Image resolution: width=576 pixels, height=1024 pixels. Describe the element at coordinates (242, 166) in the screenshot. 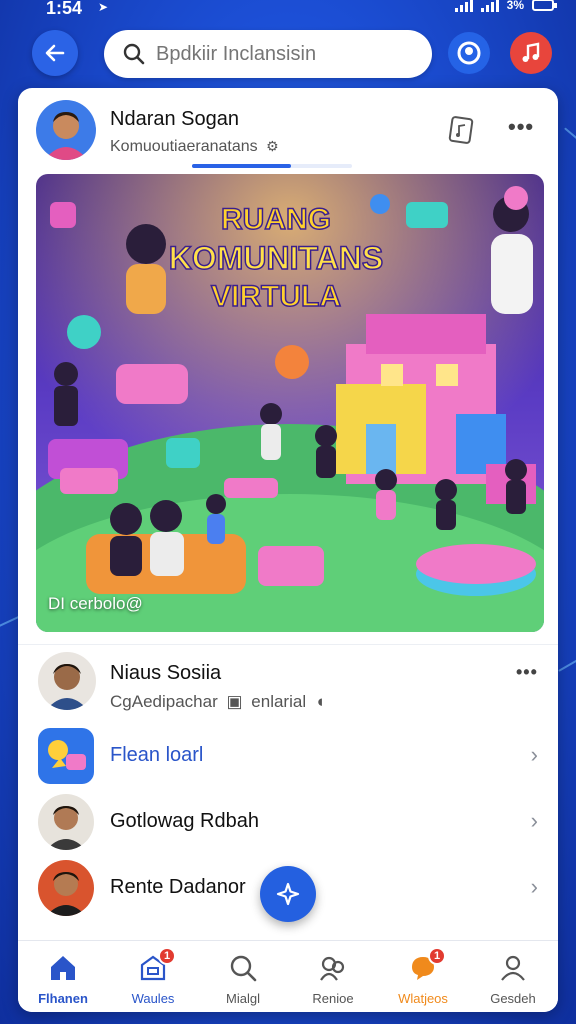

I see `upload-progress-fill` at that location.